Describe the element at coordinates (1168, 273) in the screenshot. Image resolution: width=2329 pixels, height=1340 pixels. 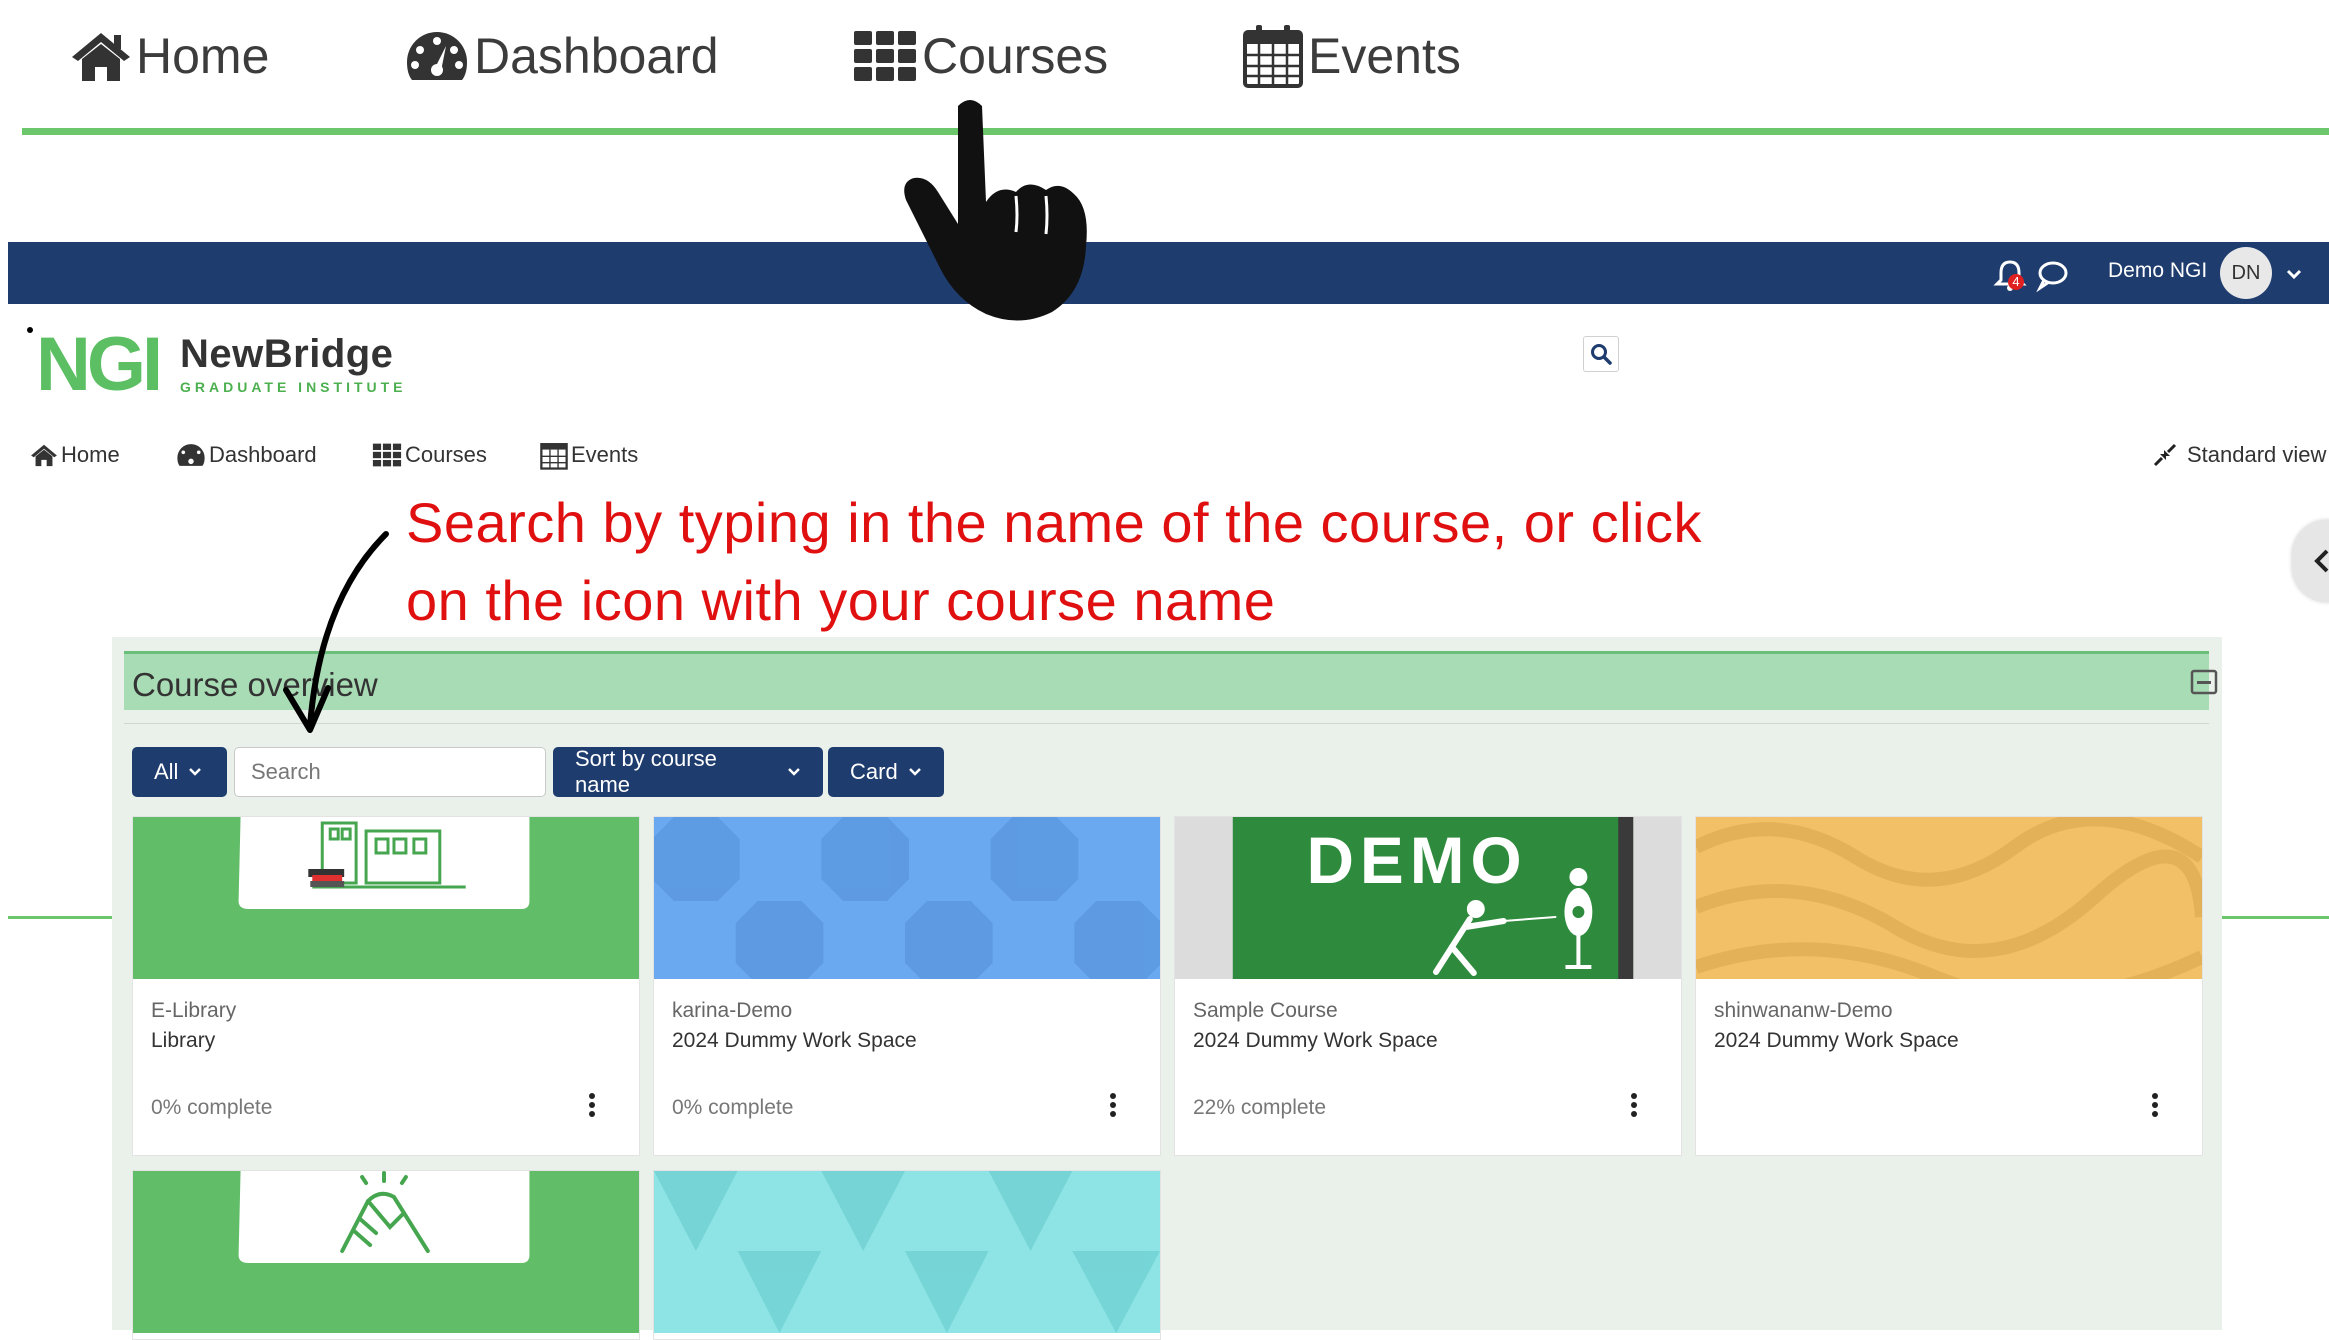
I see `site-top-bar: 4 Demo NGI DN` at that location.